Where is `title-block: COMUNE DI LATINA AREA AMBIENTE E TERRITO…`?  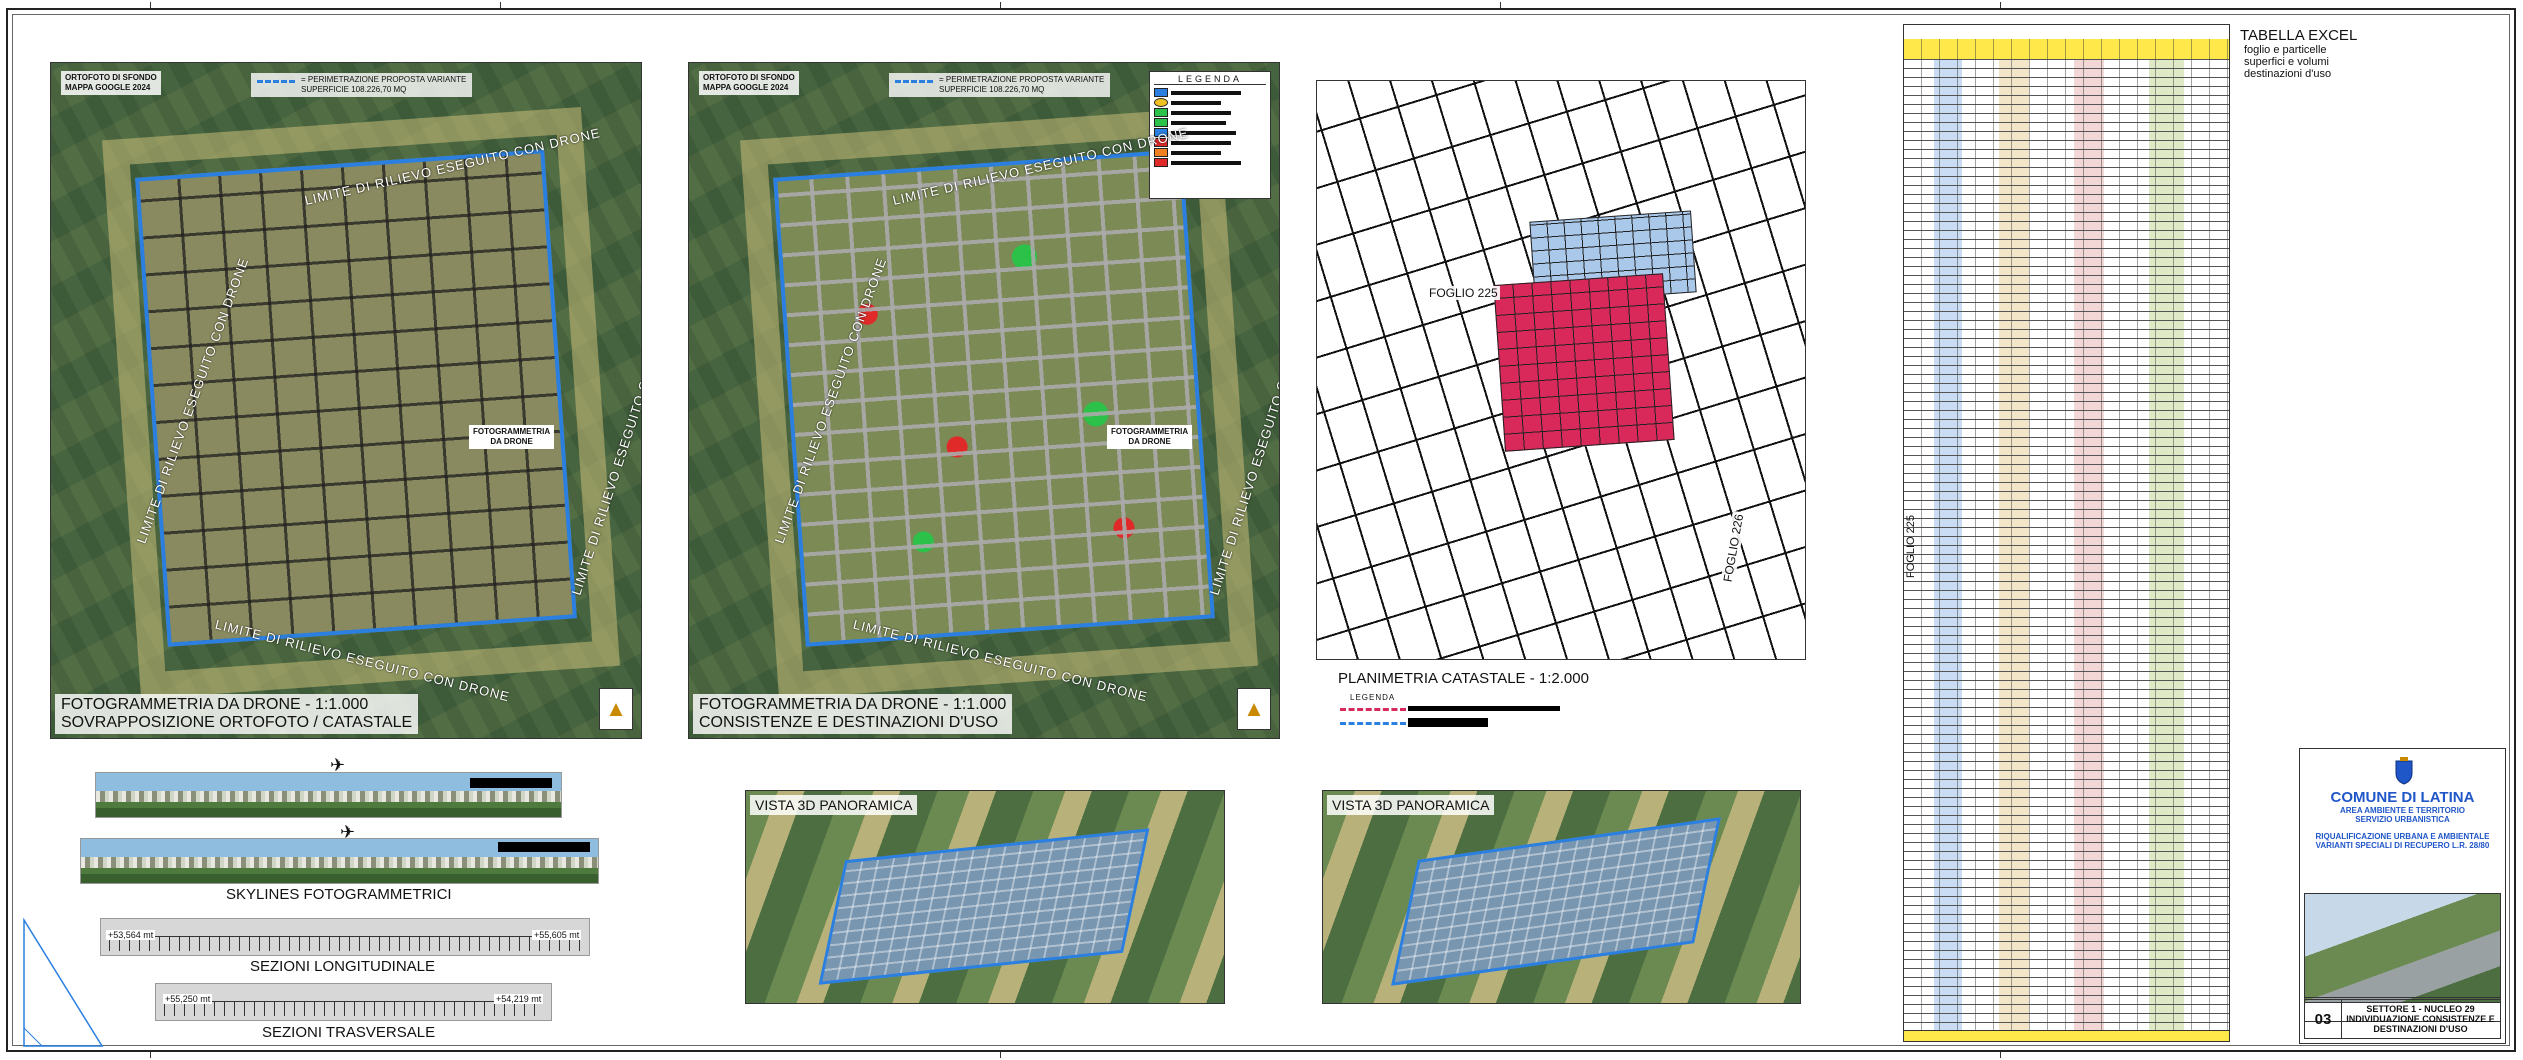 title-block: COMUNE DI LATINA AREA AMBIENTE E TERRITO… is located at coordinates (2402, 896).